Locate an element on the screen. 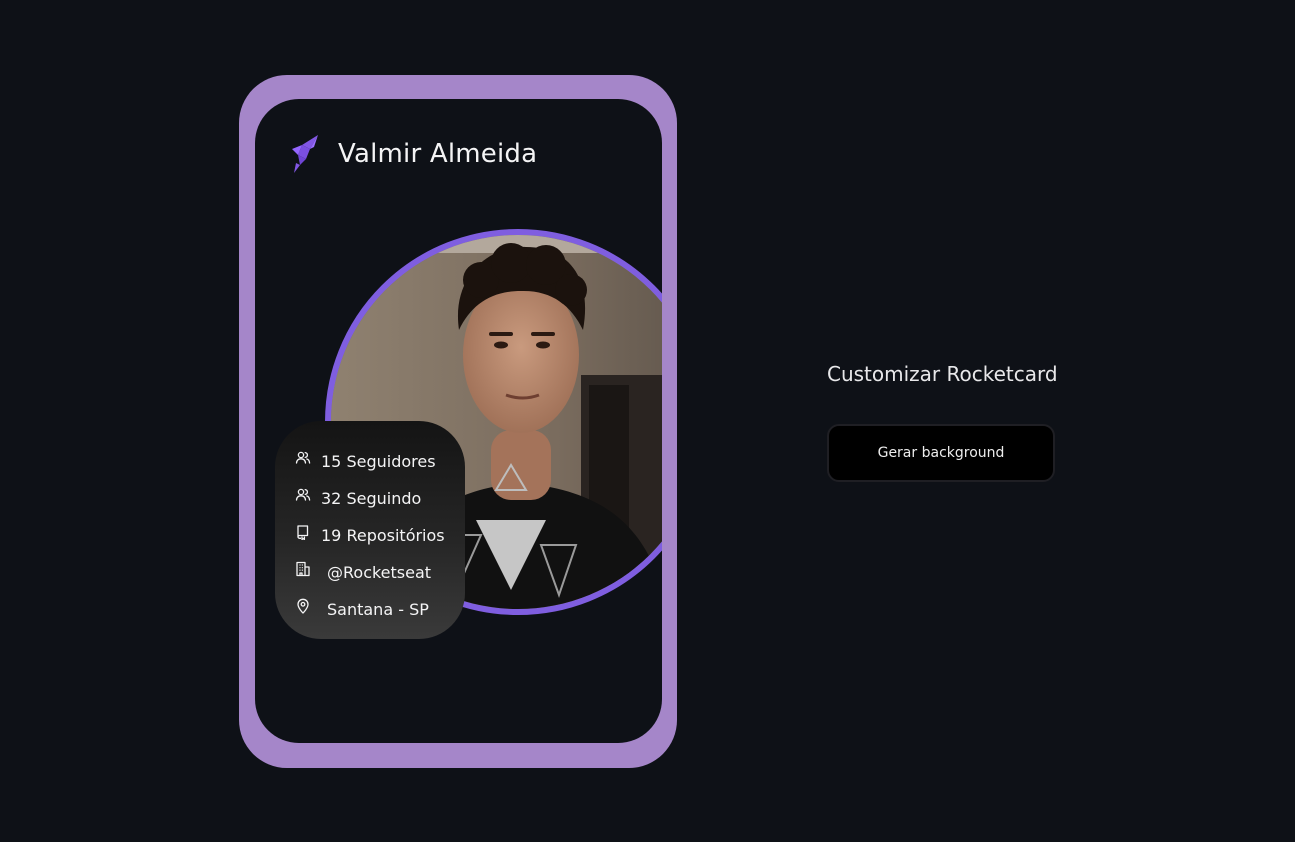  stat-company: @Rocketseat is located at coordinates (380, 572).